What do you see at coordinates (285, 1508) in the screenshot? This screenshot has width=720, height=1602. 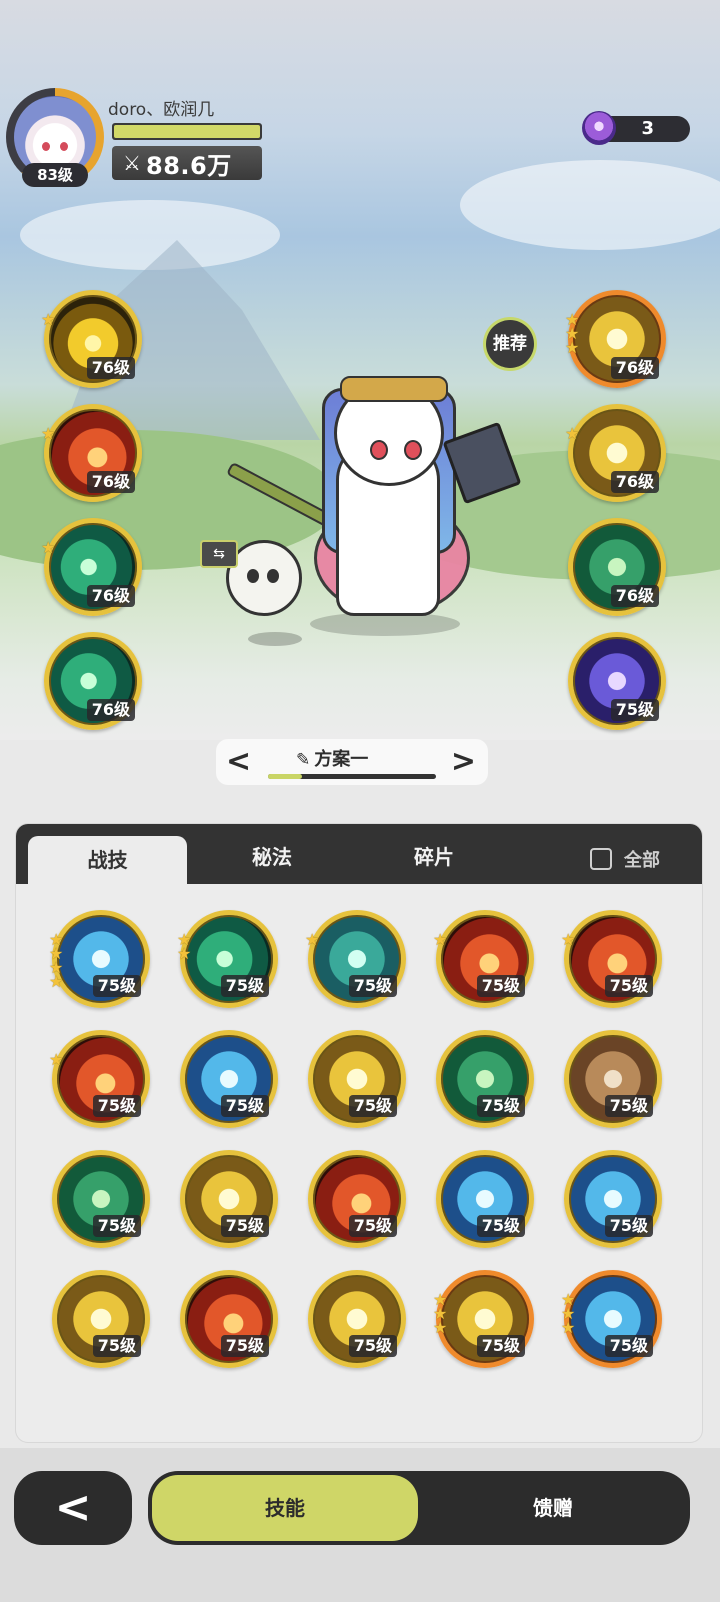 I see `nav-skills-button: 技能` at bounding box center [285, 1508].